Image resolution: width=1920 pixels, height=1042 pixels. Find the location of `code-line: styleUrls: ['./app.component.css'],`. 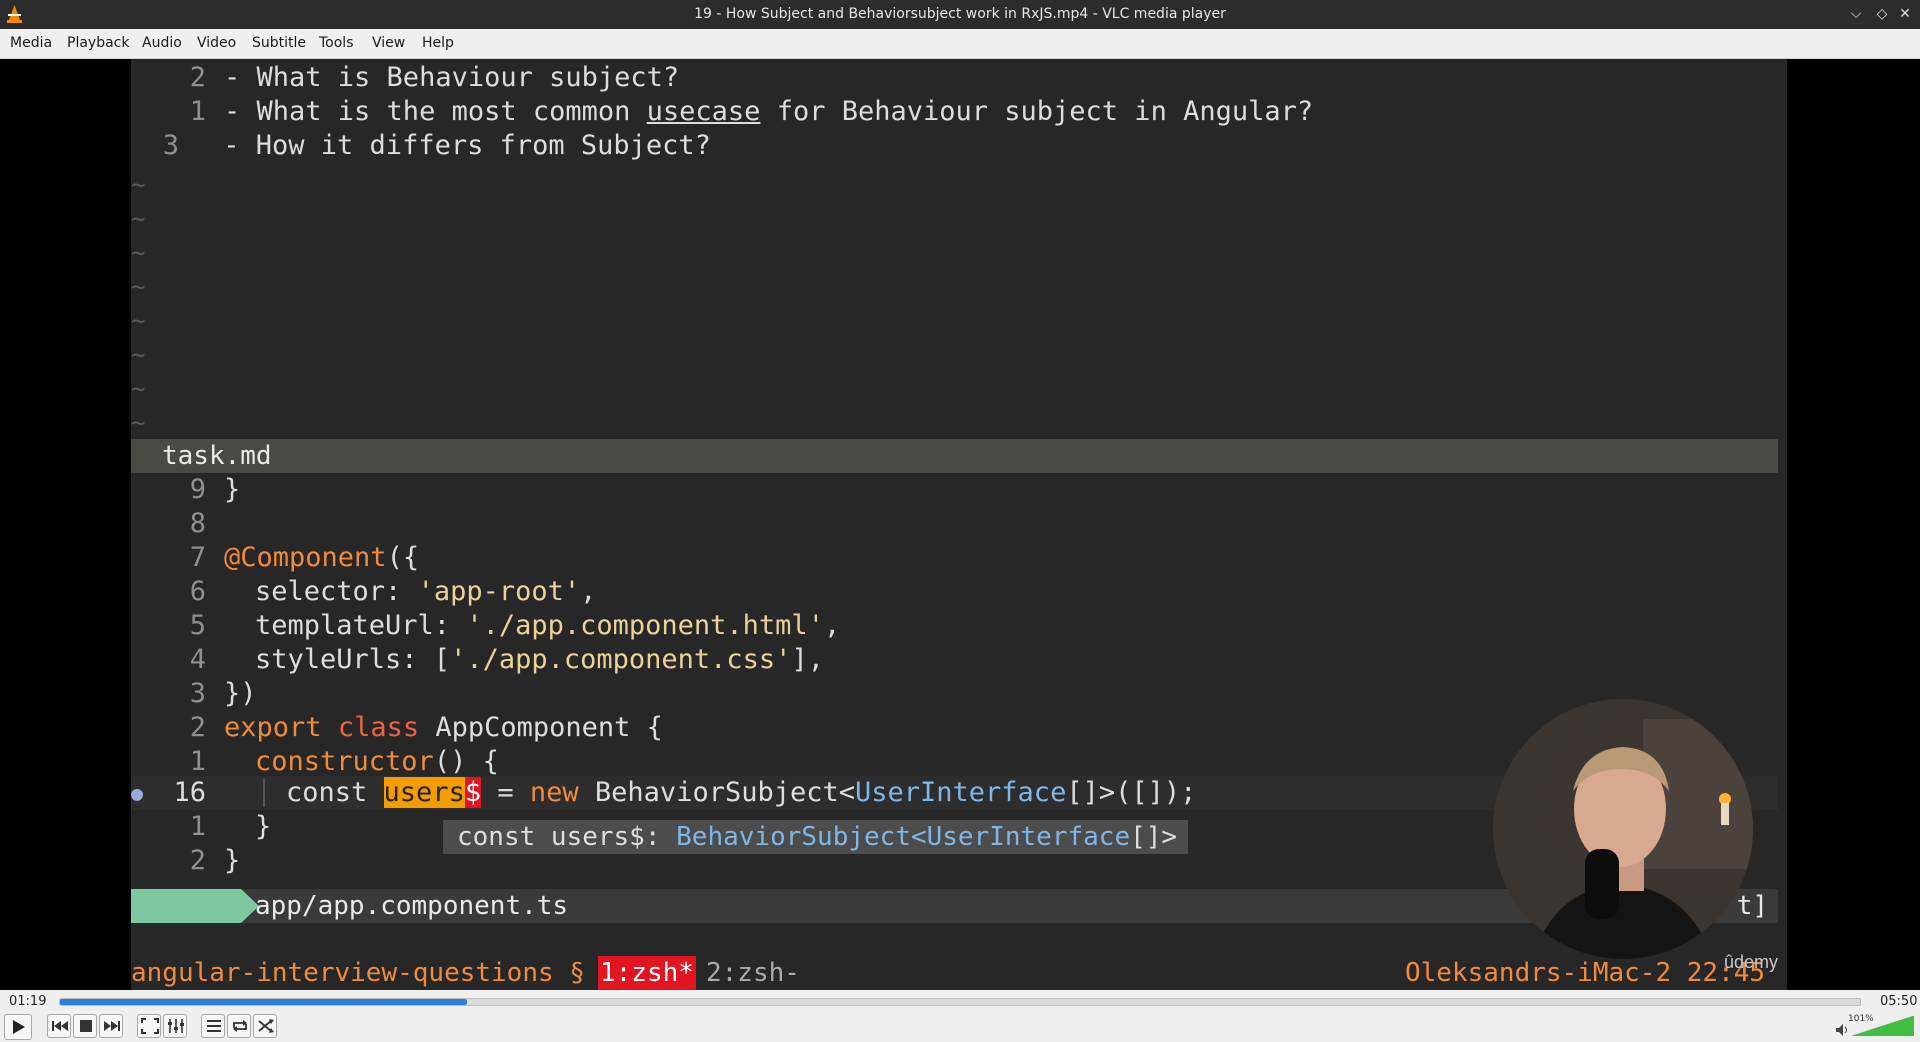

code-line: styleUrls: ['./app.component.css'], is located at coordinates (539, 659).